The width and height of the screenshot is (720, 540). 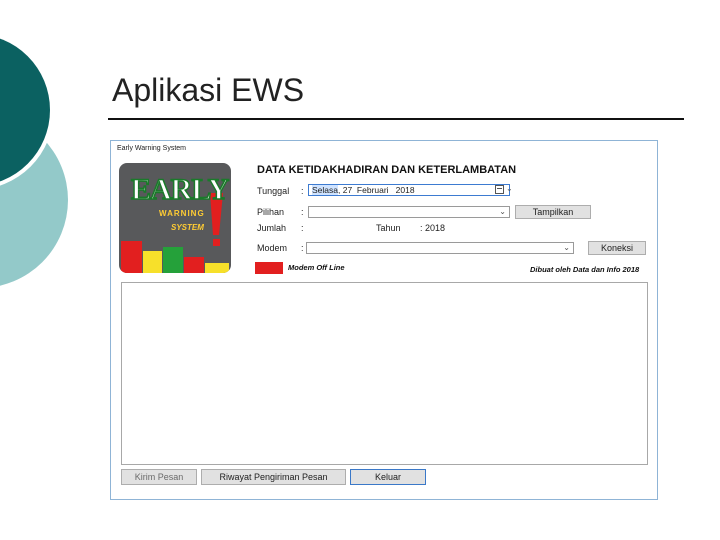 I want to click on date-number: , 27, so click(x=345, y=190).